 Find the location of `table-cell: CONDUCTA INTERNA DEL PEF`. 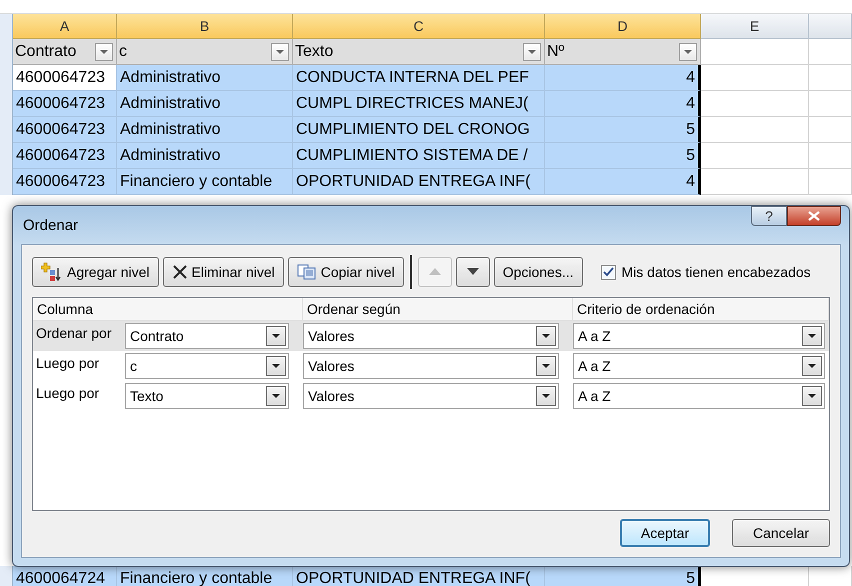

table-cell: CONDUCTA INTERNA DEL PEF is located at coordinates (419, 78).